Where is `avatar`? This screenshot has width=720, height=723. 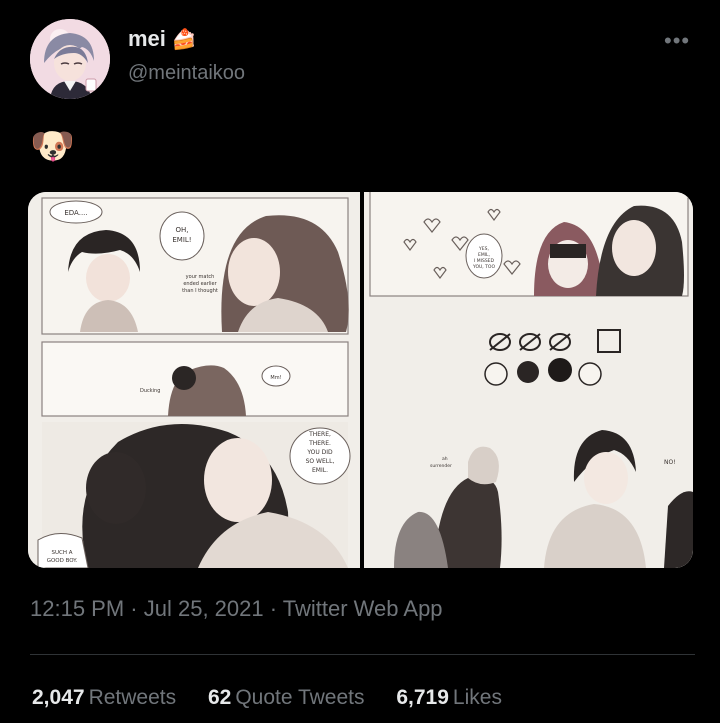 avatar is located at coordinates (70, 59).